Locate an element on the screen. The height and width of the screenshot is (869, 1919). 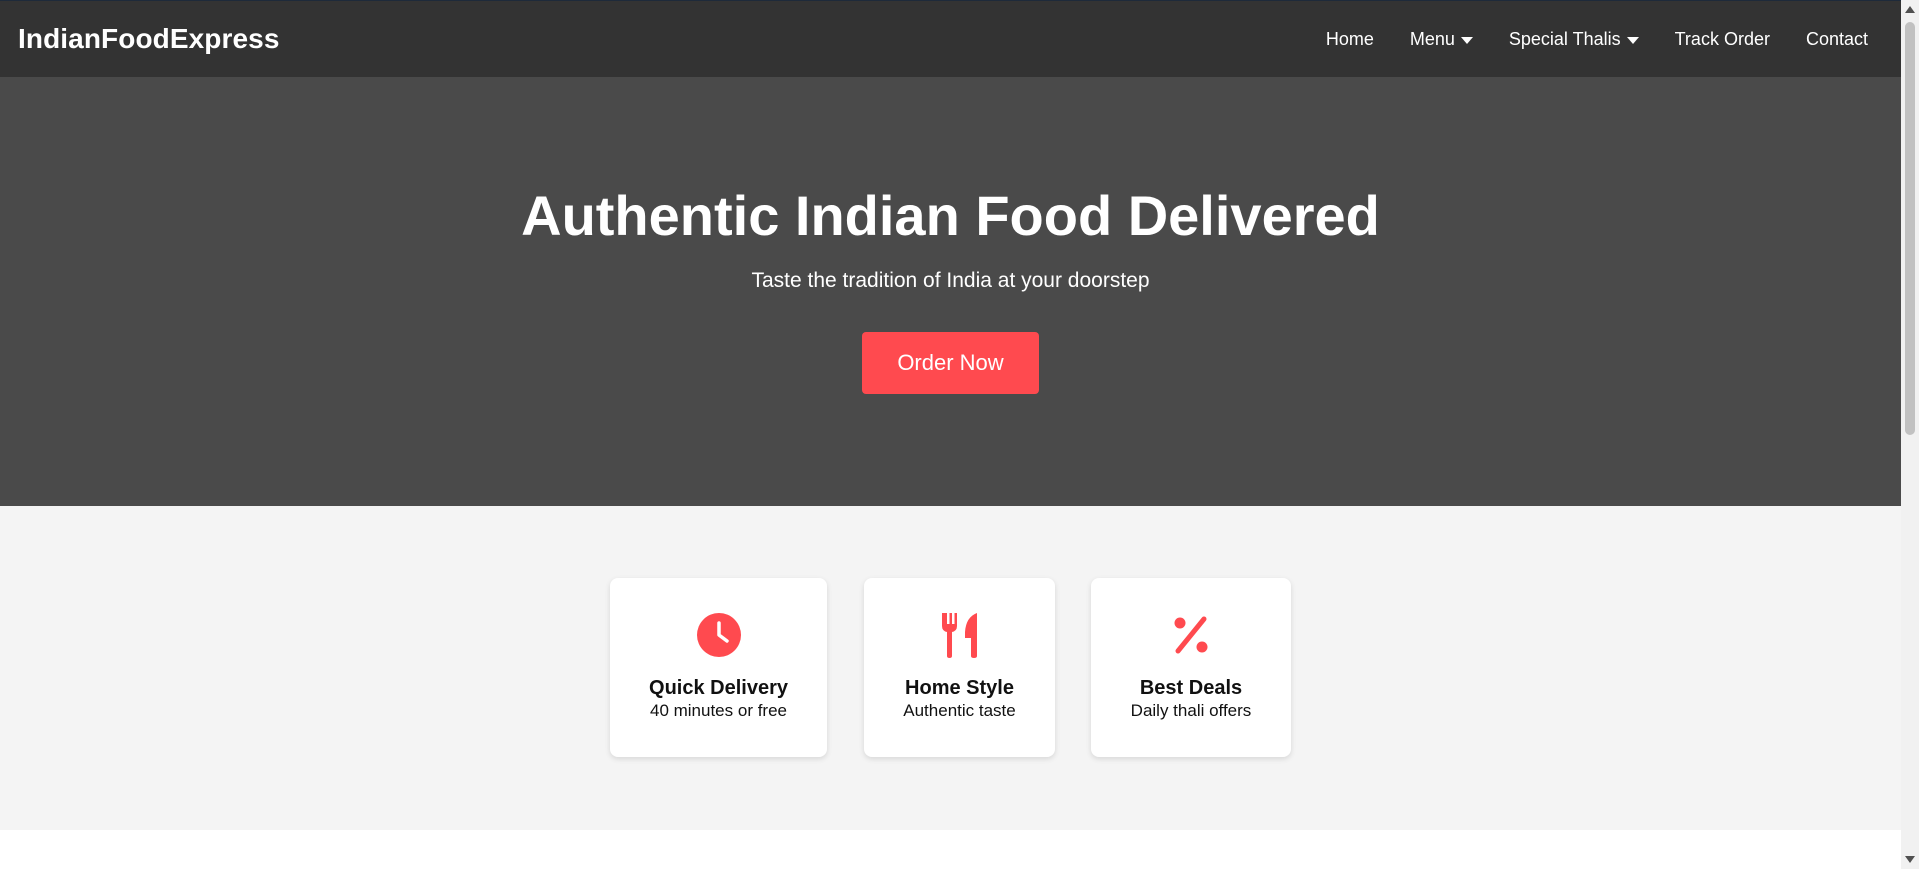
scroll-up-arrow-icon is located at coordinates (1910, 9).